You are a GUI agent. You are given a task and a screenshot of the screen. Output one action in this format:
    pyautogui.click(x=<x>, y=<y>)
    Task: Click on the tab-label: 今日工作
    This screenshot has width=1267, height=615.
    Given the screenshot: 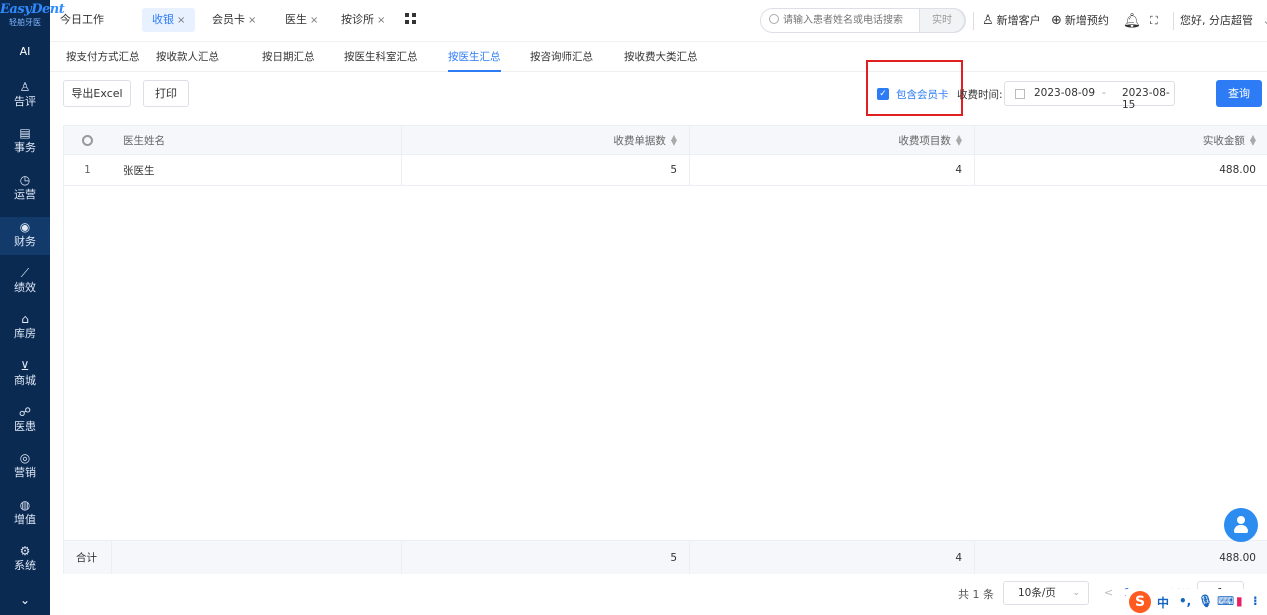 What is the action you would take?
    pyautogui.click(x=82, y=19)
    